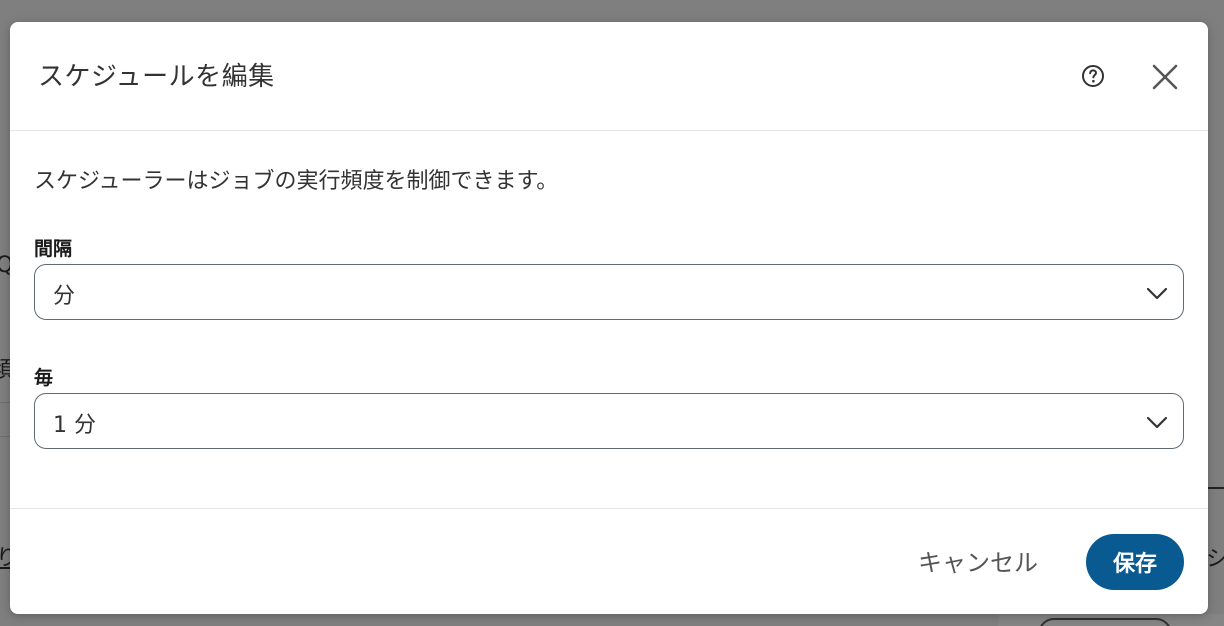  What do you see at coordinates (64, 296) in the screenshot?
I see `interval-select-value: 分` at bounding box center [64, 296].